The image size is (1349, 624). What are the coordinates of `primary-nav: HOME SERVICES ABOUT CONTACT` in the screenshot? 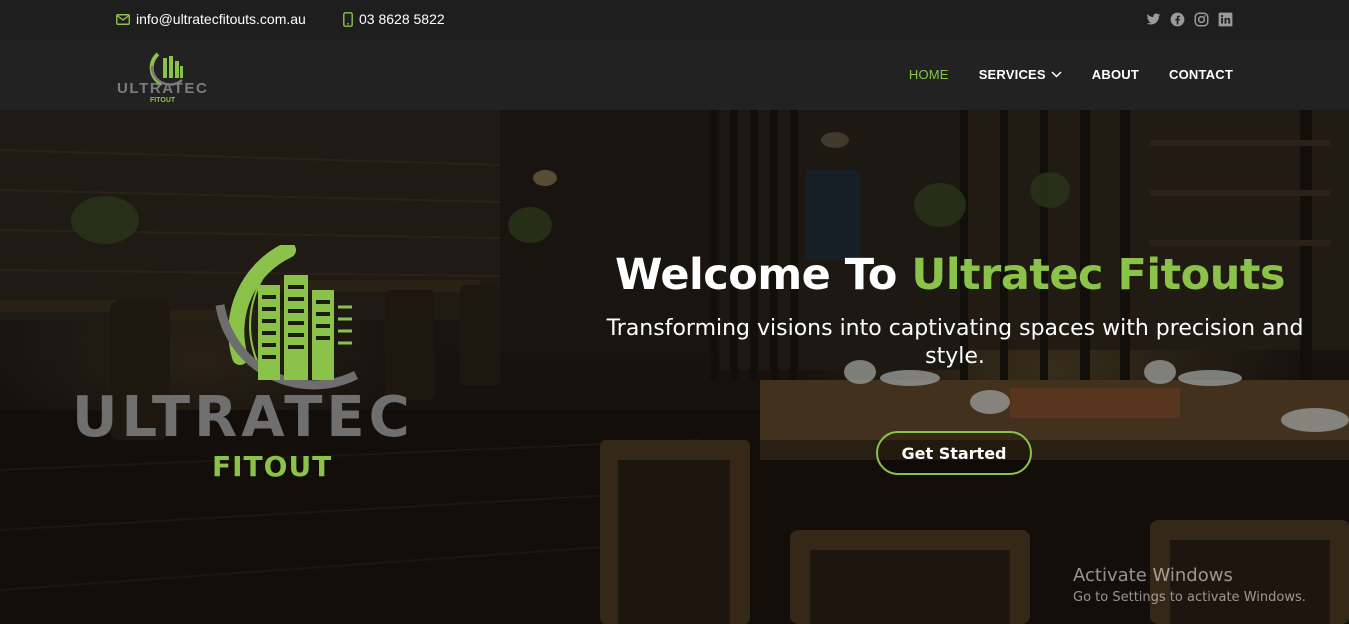 It's located at (1071, 74).